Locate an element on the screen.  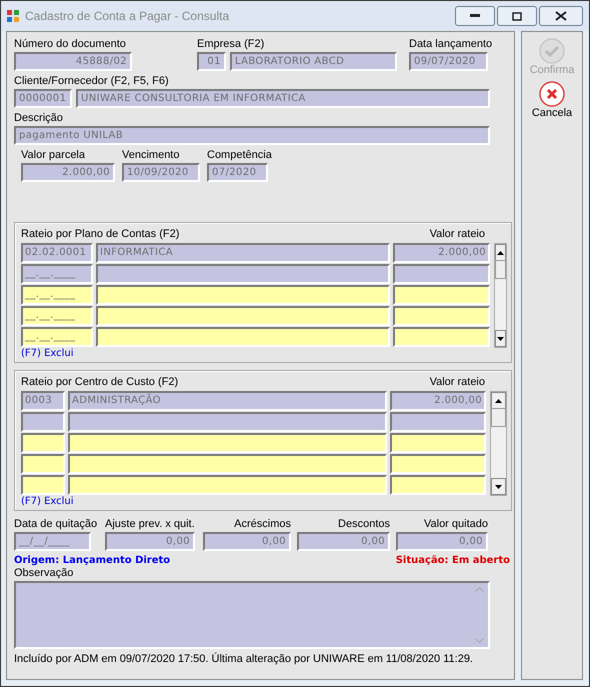
field-label: Observação is located at coordinates (44, 573).